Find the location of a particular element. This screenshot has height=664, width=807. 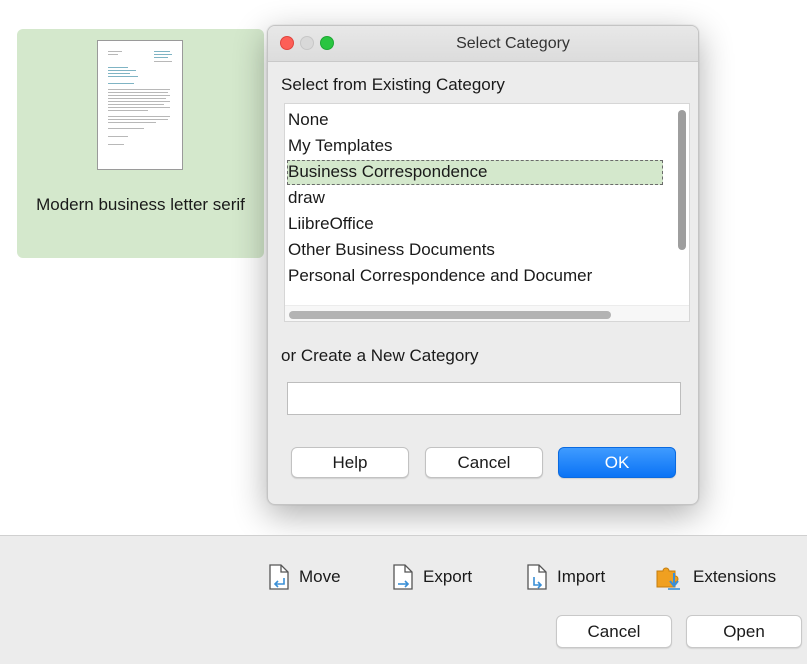

template-name: Modern business letter serif is located at coordinates (140, 204).